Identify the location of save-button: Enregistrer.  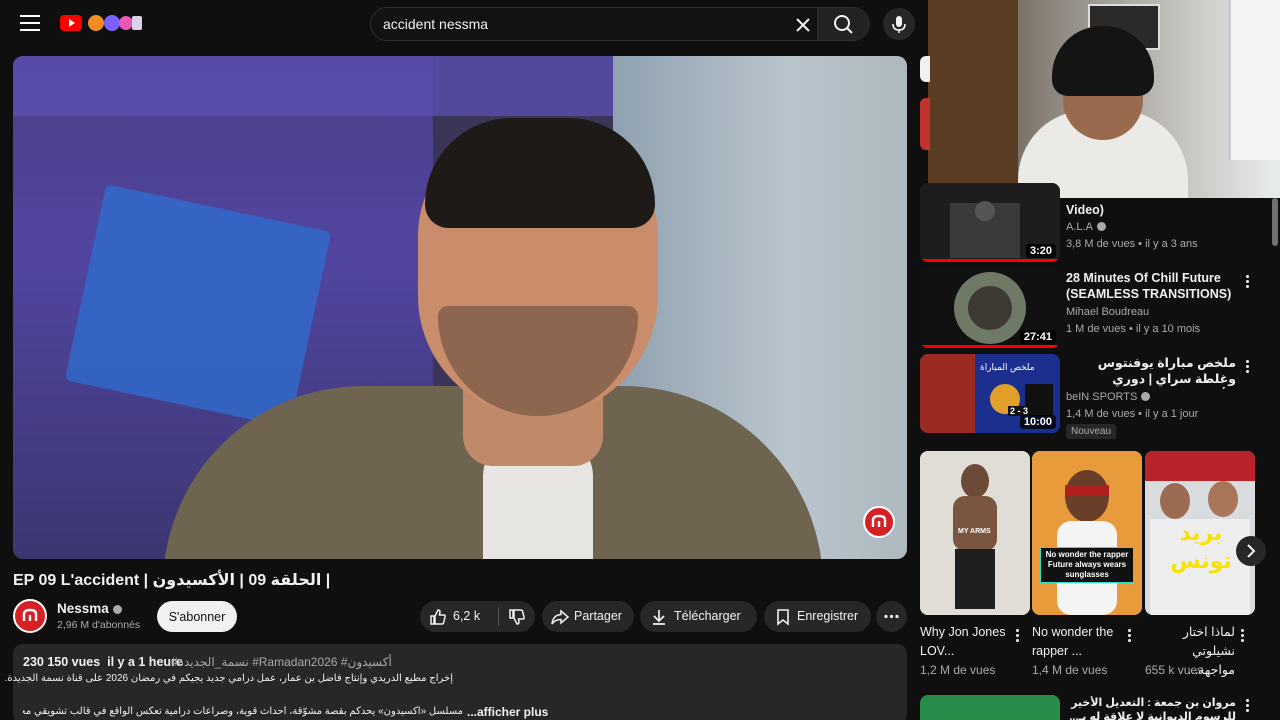
(817, 616).